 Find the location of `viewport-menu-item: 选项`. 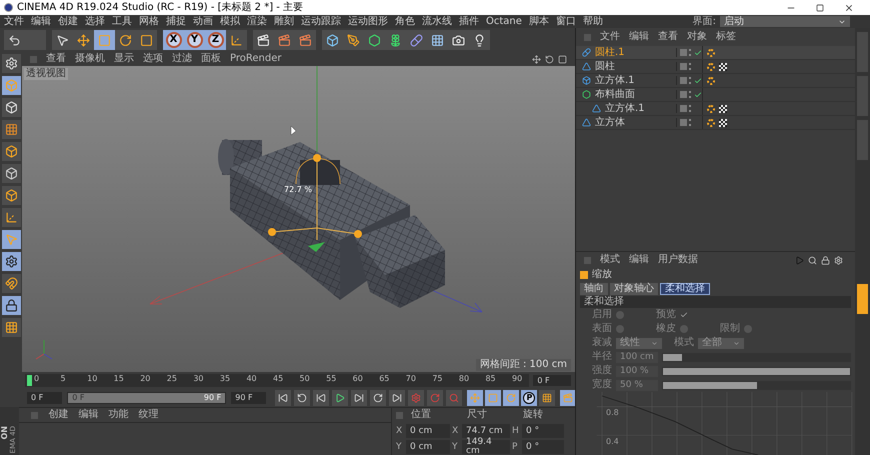

viewport-menu-item: 选项 is located at coordinates (153, 59).